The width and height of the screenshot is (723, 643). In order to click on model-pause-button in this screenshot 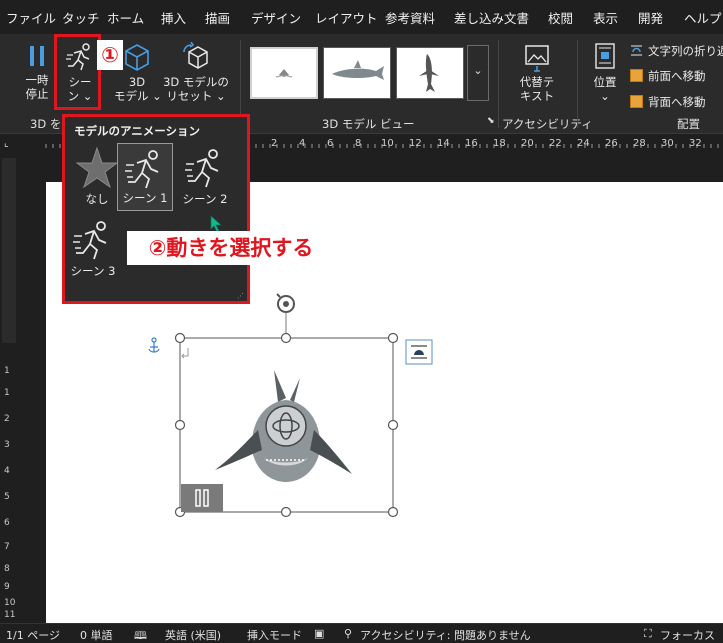, I will do `click(202, 498)`.